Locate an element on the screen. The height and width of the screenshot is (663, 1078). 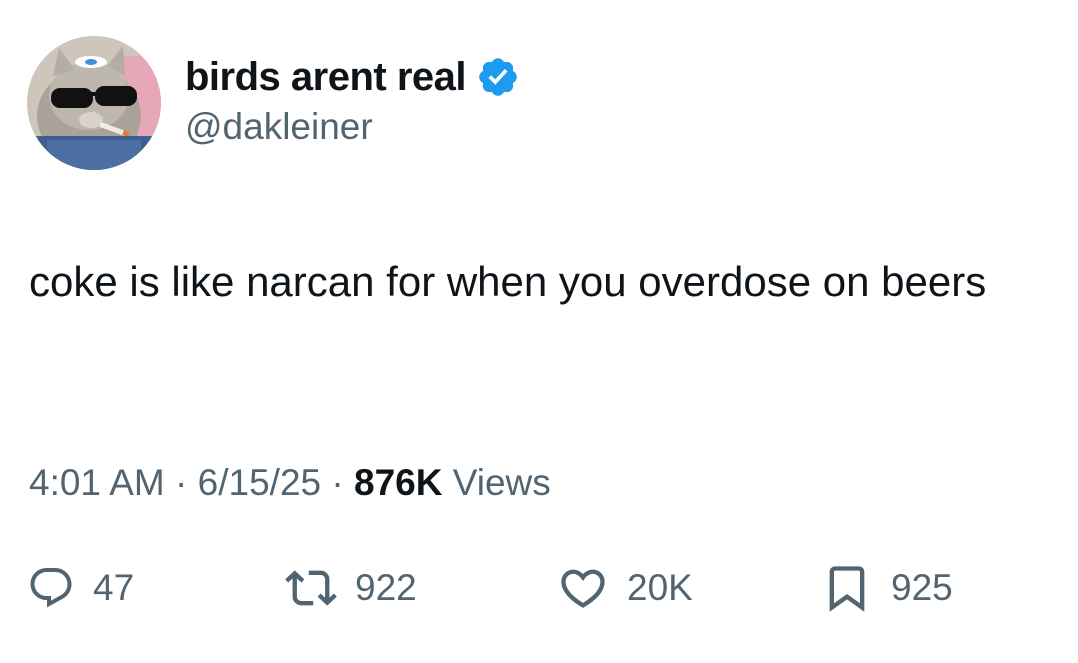
action-bar: 47 922 20K 925 is located at coordinates (542, 588).